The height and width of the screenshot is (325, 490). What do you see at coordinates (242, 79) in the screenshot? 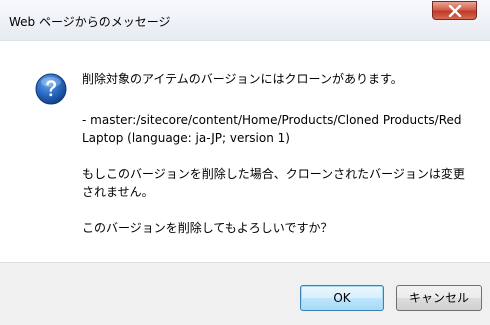
I see `message-line-1: 削除対象のアイテムのバージョンにはクローンがあります。` at bounding box center [242, 79].